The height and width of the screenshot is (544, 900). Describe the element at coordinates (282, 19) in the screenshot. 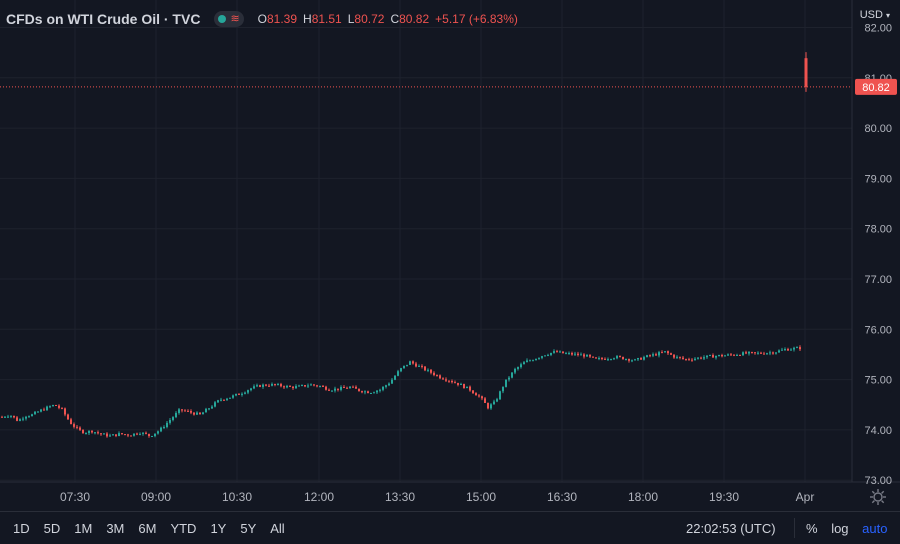

I see `open-value: 81.39` at that location.